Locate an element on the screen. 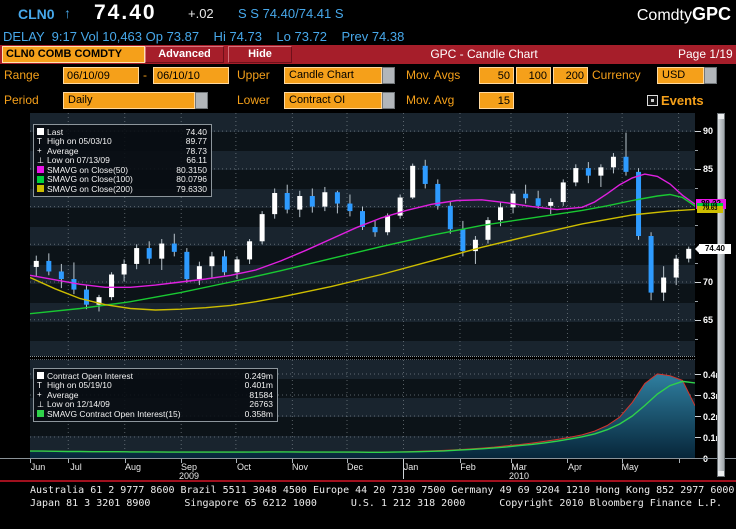 The height and width of the screenshot is (529, 736). page-indicator: Page 1/19 is located at coordinates (705, 54).